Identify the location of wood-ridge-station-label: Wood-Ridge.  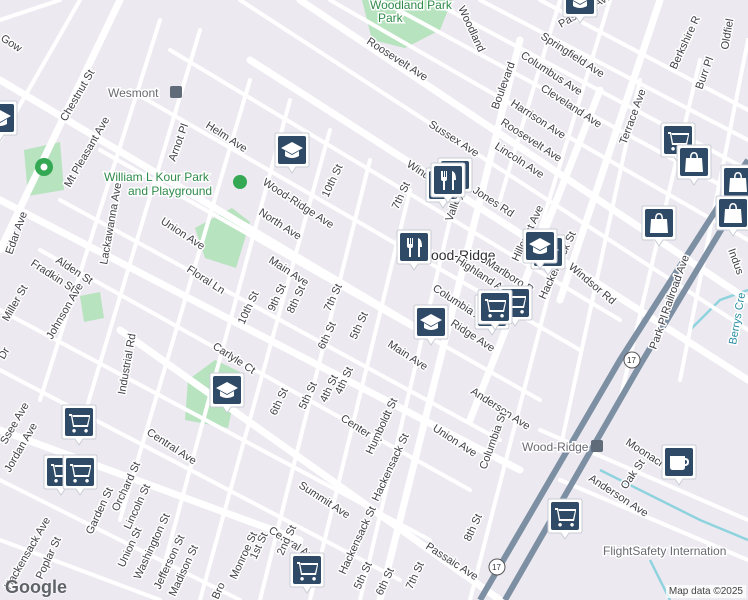
(555, 447).